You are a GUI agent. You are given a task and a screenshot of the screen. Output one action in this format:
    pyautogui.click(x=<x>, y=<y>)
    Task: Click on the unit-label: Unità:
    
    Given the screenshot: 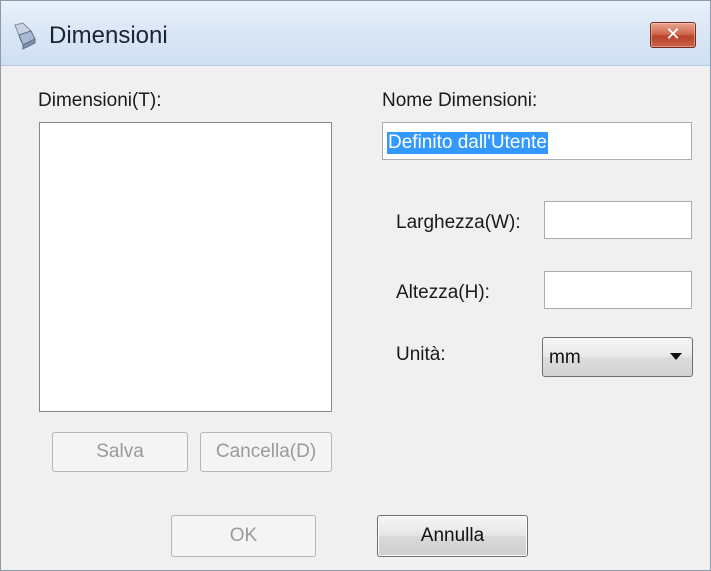 What is the action you would take?
    pyautogui.click(x=421, y=354)
    